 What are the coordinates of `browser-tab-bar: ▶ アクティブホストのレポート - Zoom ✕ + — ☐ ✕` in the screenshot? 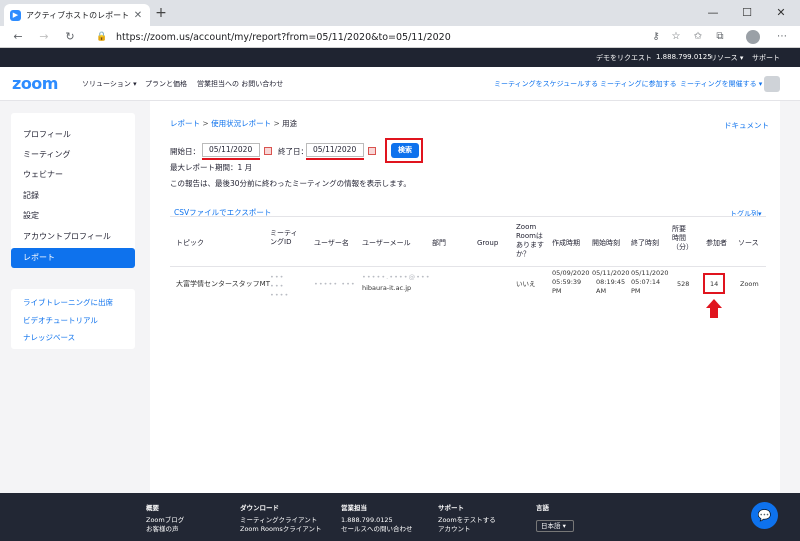 It's located at (400, 13).